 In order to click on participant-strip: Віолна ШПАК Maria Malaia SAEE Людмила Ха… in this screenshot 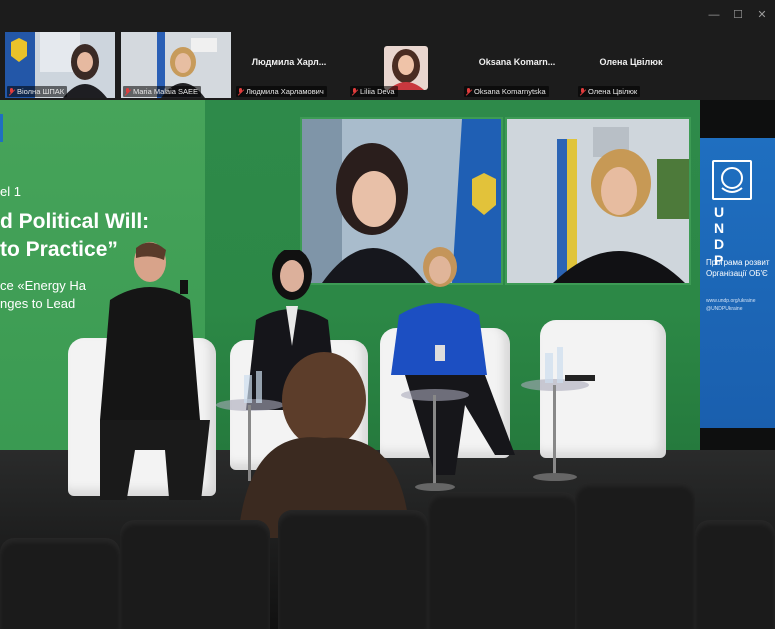, I will do `click(387, 65)`.